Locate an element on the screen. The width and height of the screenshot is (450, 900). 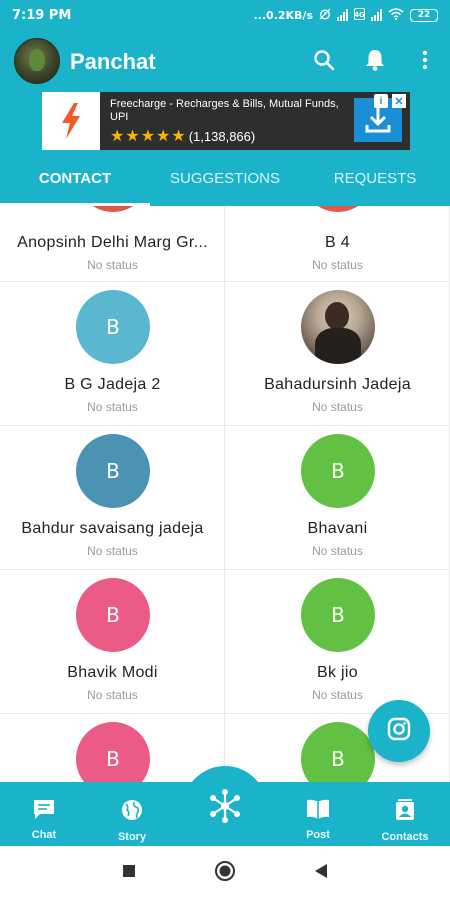
status-bar: 7:19 PM ...0.2KB/s 4G 22 is located at coordinates (225, 15).